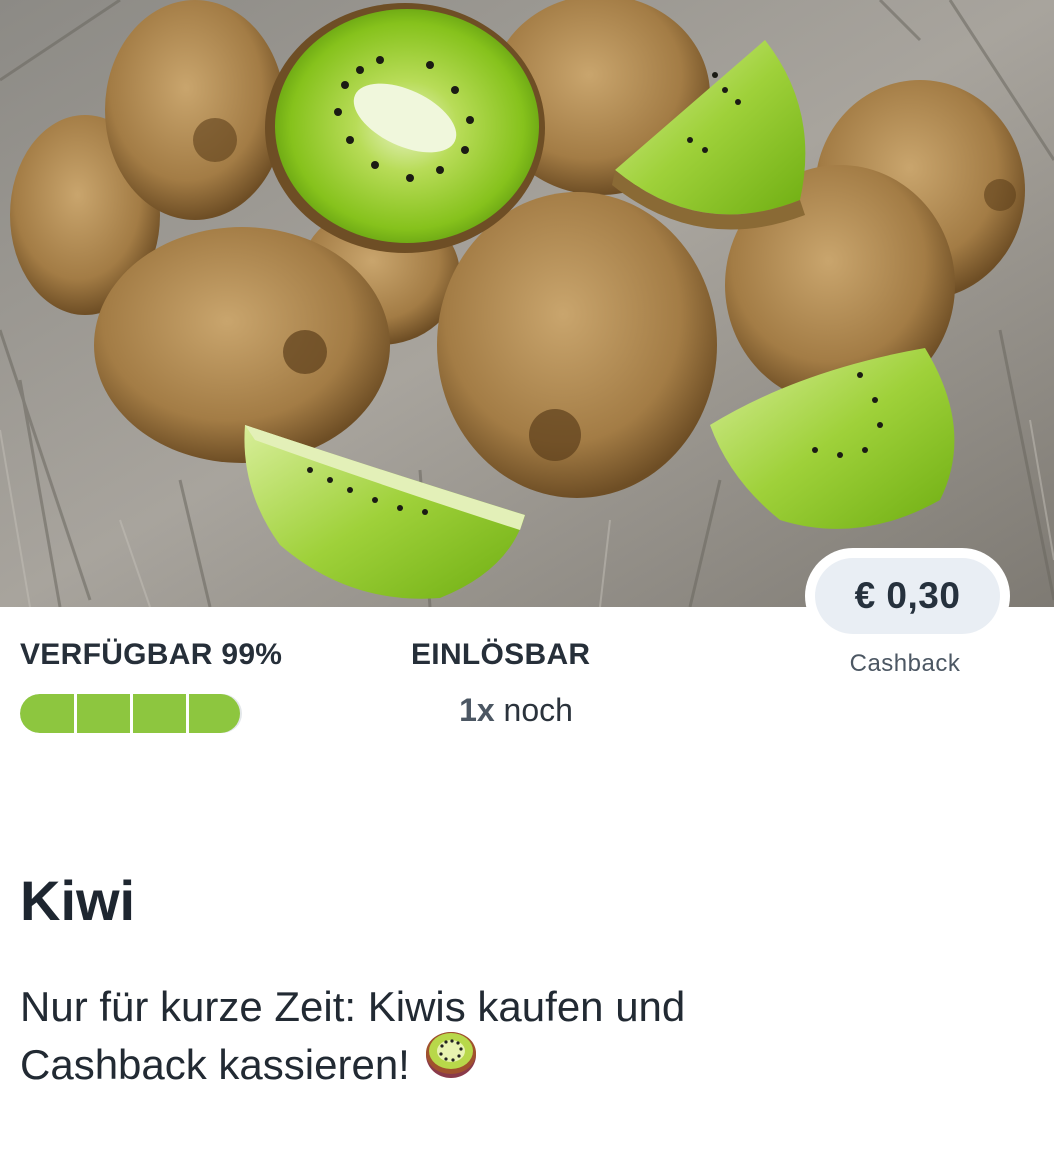 The width and height of the screenshot is (1054, 1159). Describe the element at coordinates (353, 1006) in the screenshot. I see `description-line-1: Nur für kurze Zeit: Kiwis kaufen und` at that location.